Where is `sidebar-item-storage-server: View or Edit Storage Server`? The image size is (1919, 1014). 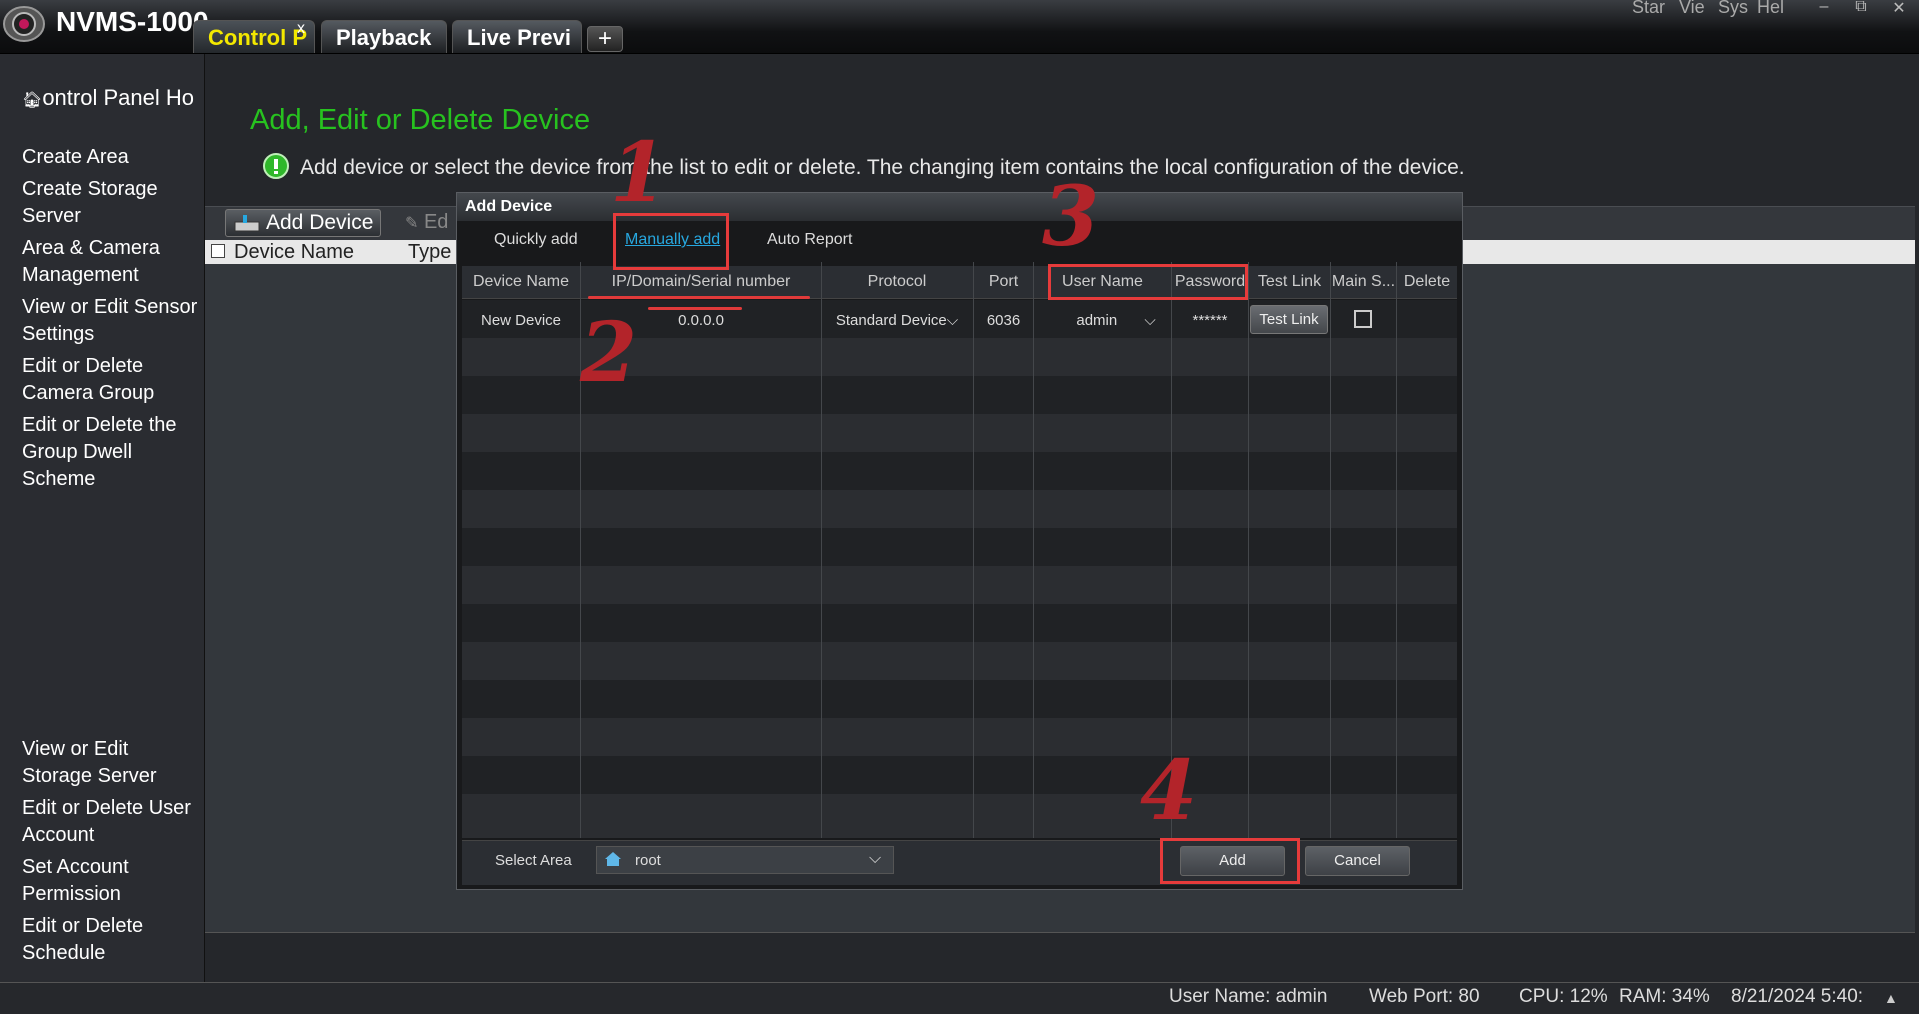
sidebar-item-storage-server: View or Edit Storage Server is located at coordinates (112, 763).